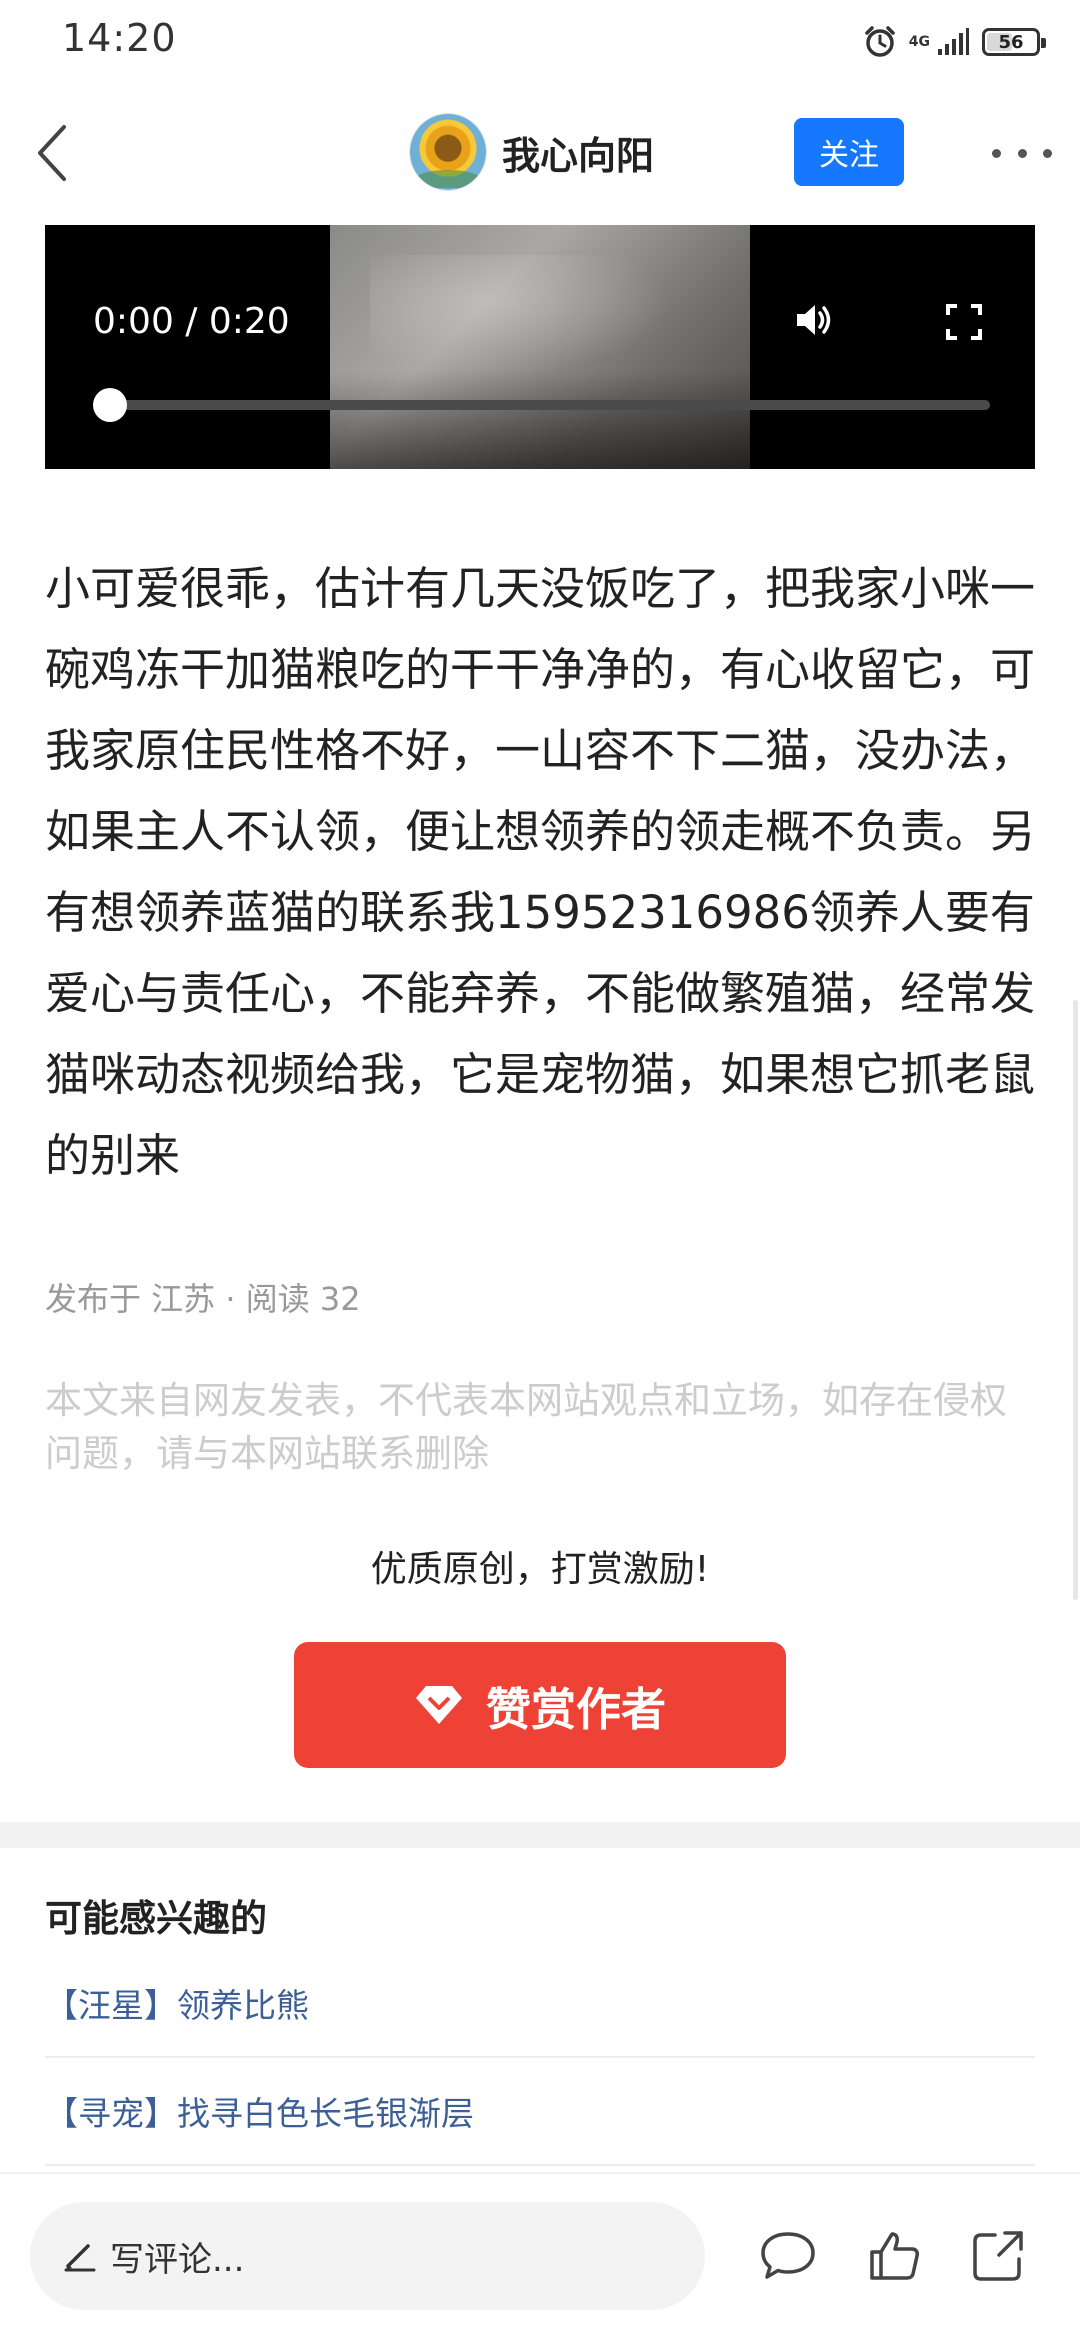 The image size is (1080, 2342). I want to click on related-item: 【汪星】领养比熊, so click(540, 2004).